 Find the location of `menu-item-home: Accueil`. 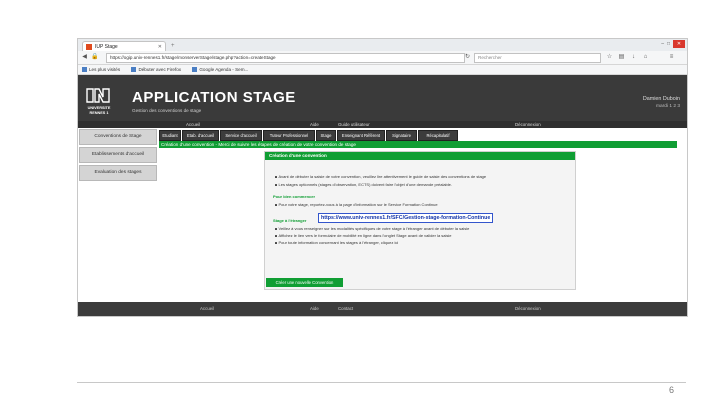

menu-item-home: Accueil is located at coordinates (193, 124).